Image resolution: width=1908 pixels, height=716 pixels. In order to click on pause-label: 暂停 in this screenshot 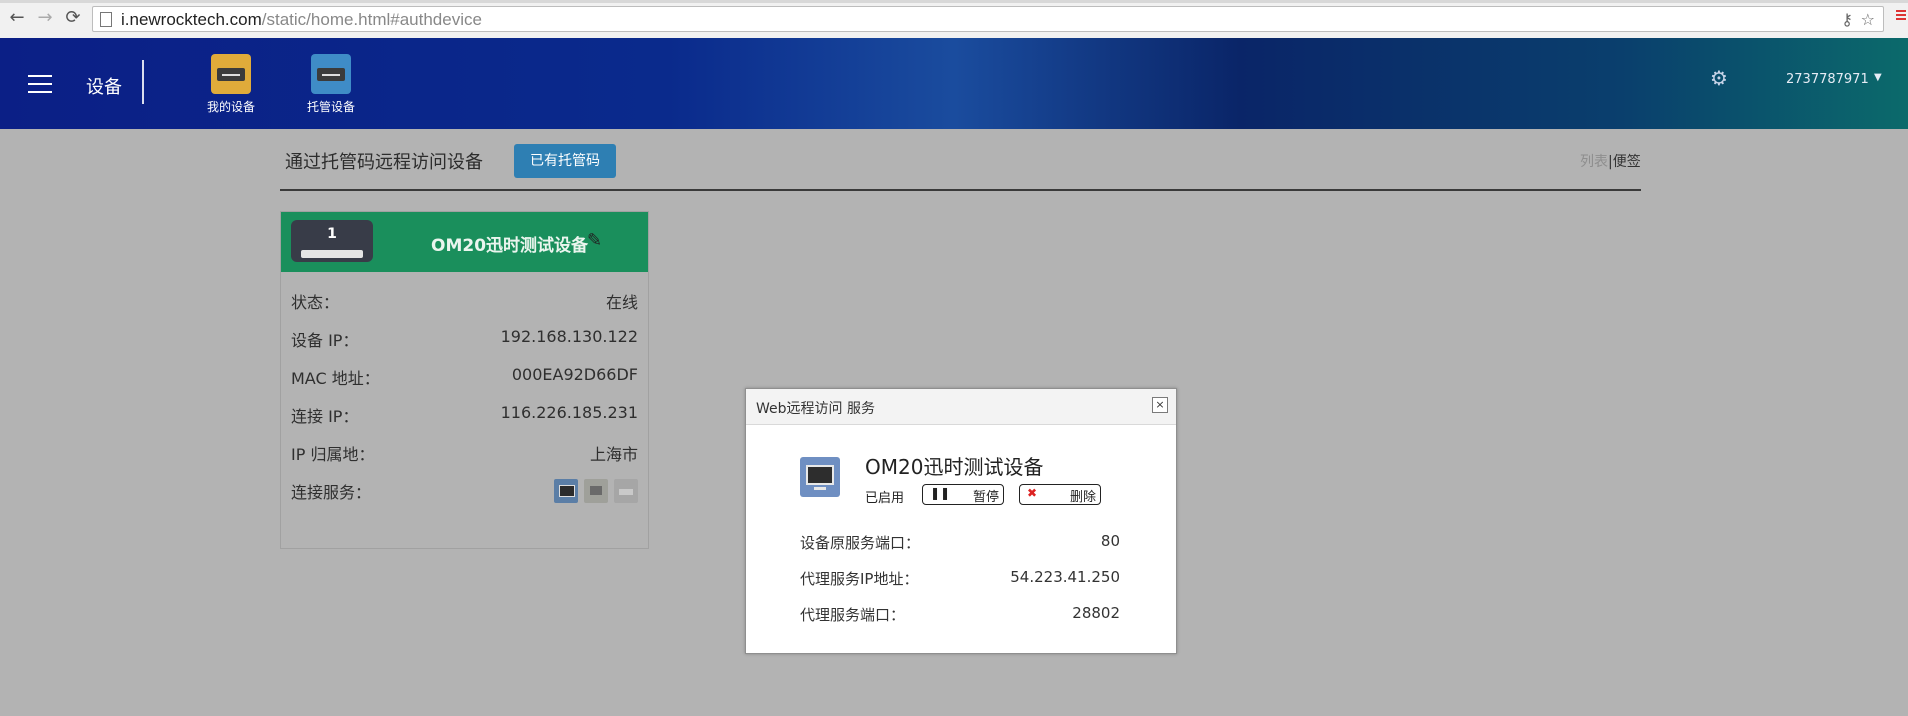, I will do `click(985, 497)`.